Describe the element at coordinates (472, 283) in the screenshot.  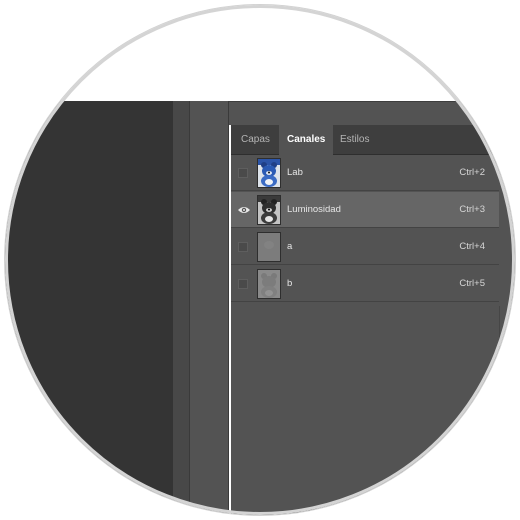
I see `channel-shortcut: Ctrl+5` at that location.